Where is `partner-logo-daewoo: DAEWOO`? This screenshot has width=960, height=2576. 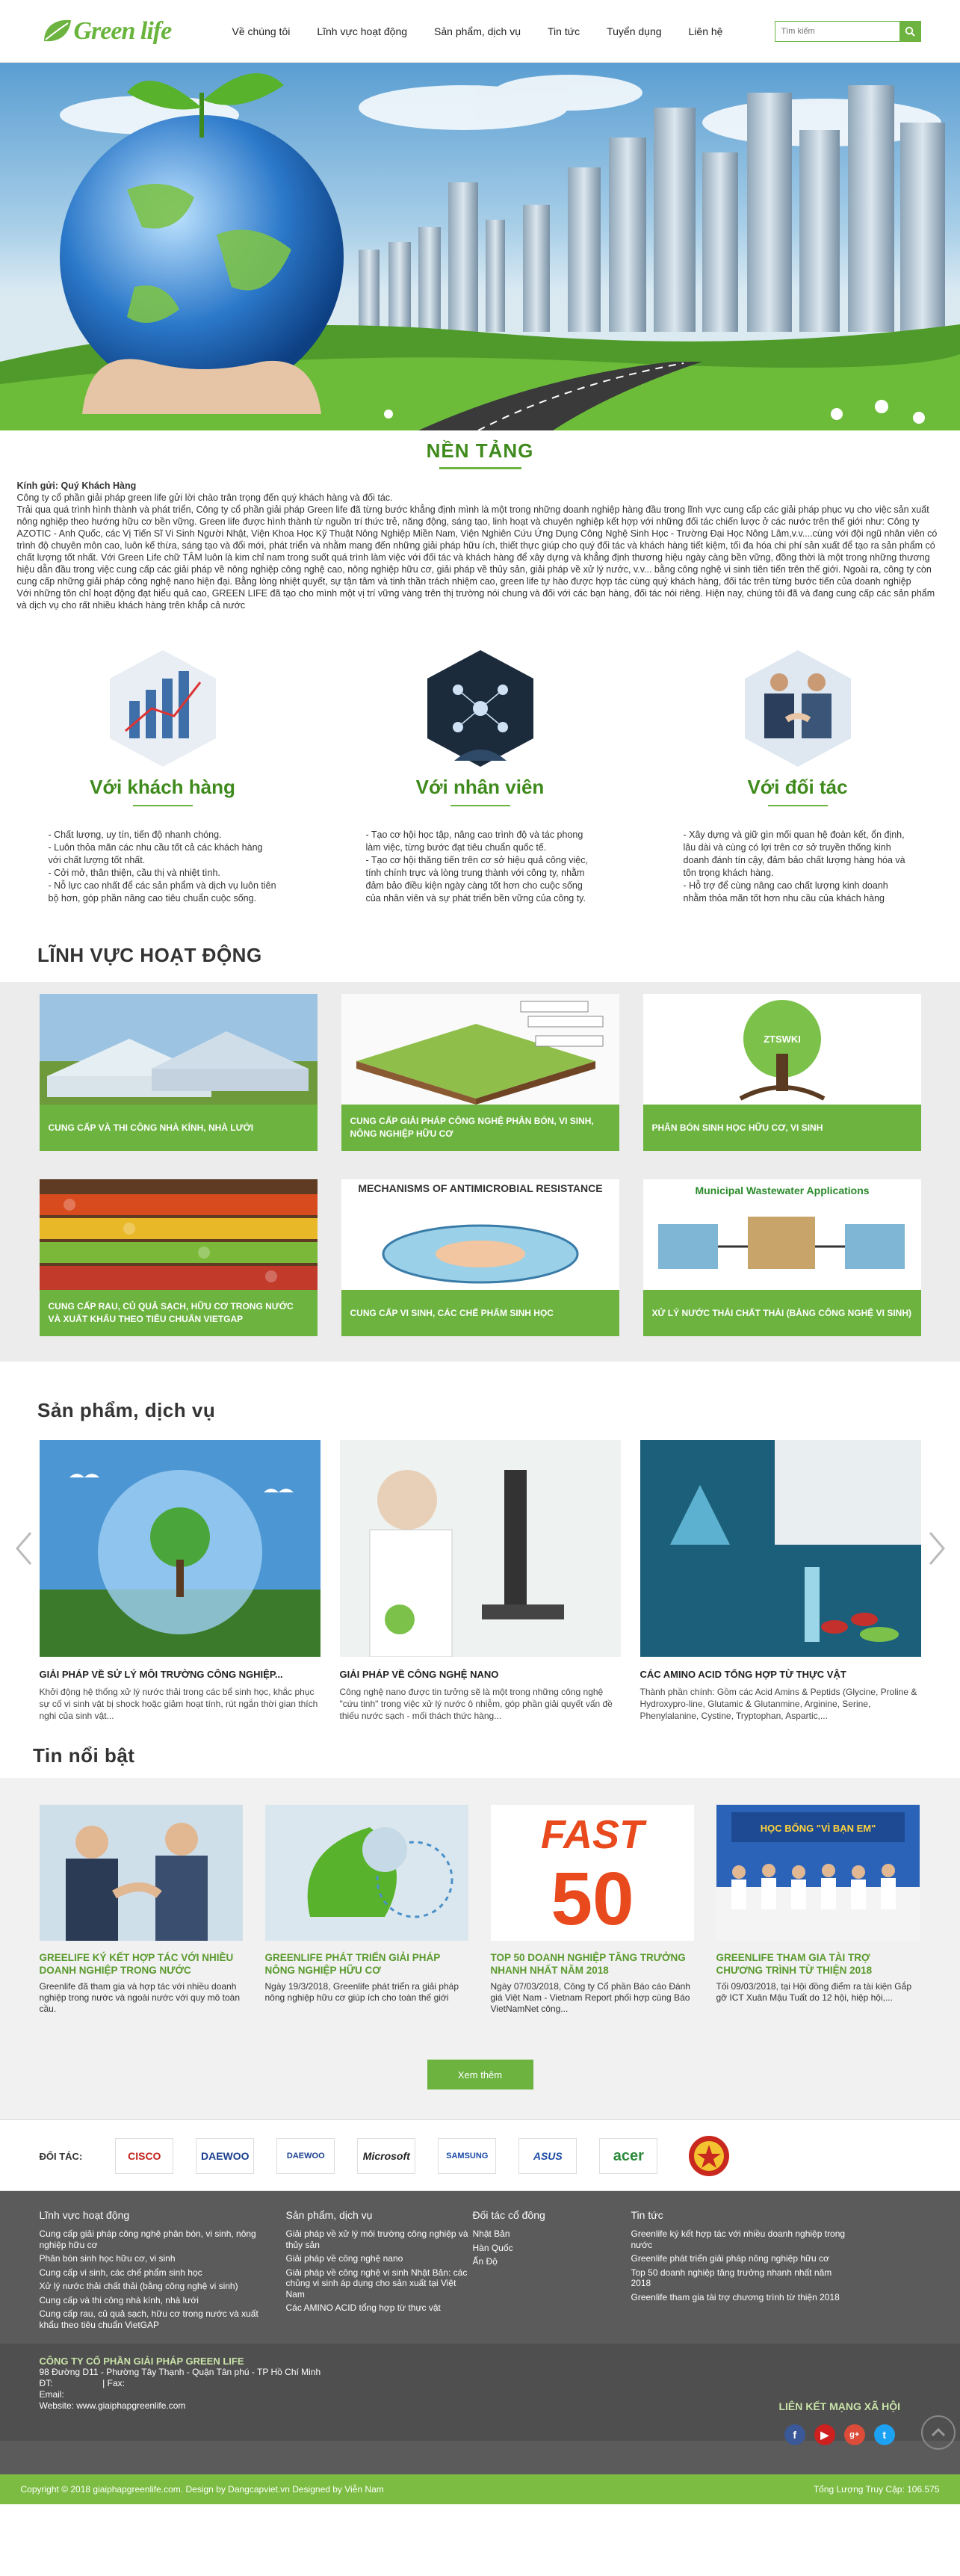
partner-logo-daewoo: DAEWOO is located at coordinates (226, 2156).